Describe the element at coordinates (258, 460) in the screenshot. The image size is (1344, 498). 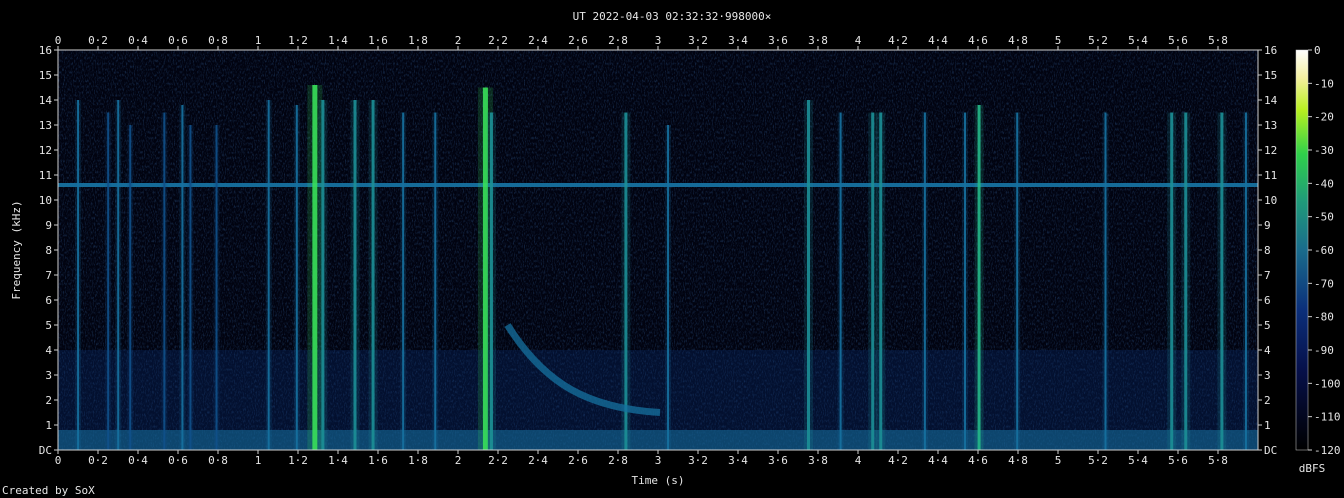
I see `x-tick-label: 1` at that location.